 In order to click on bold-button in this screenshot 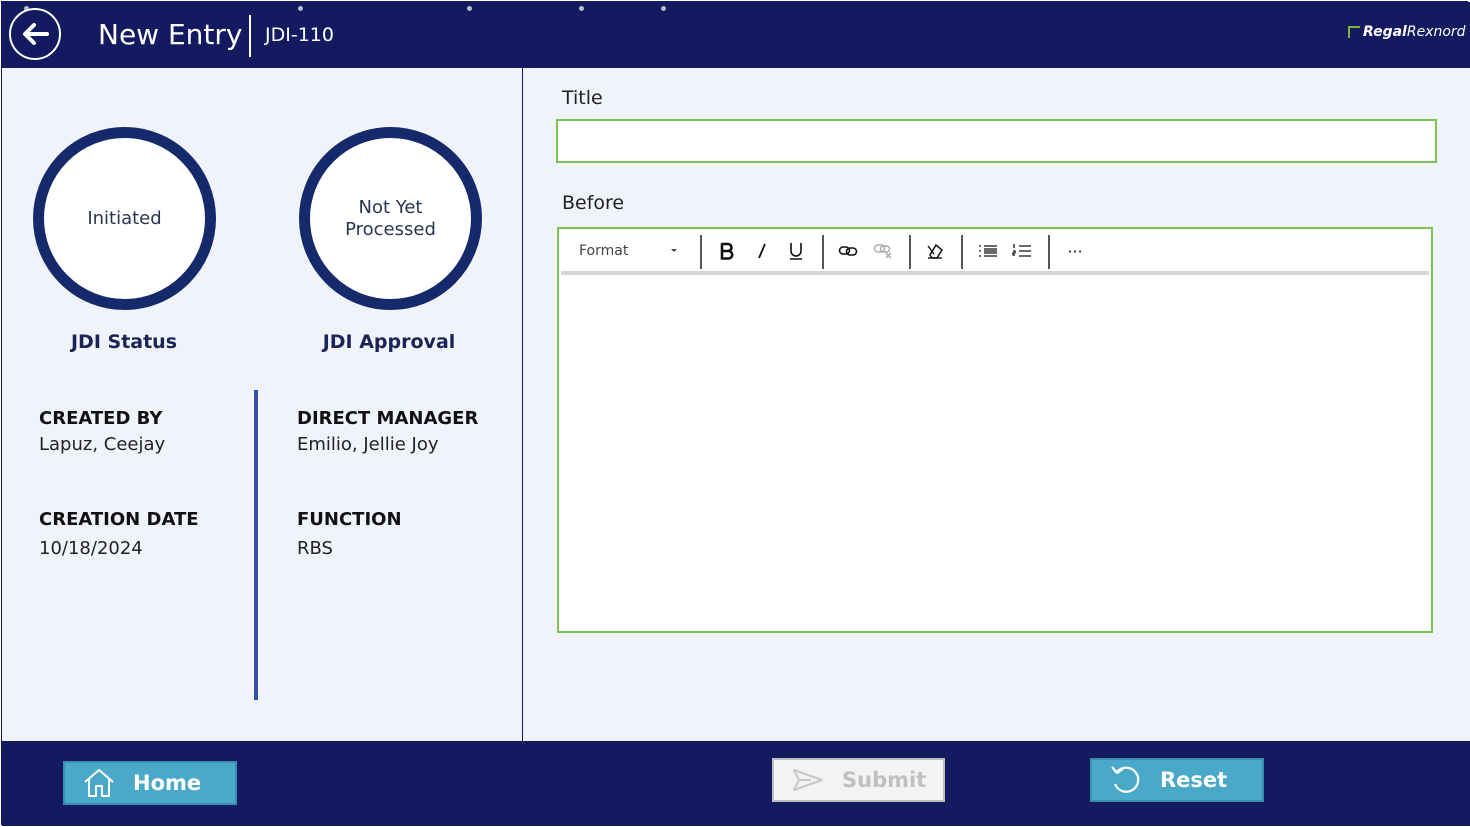, I will do `click(727, 251)`.